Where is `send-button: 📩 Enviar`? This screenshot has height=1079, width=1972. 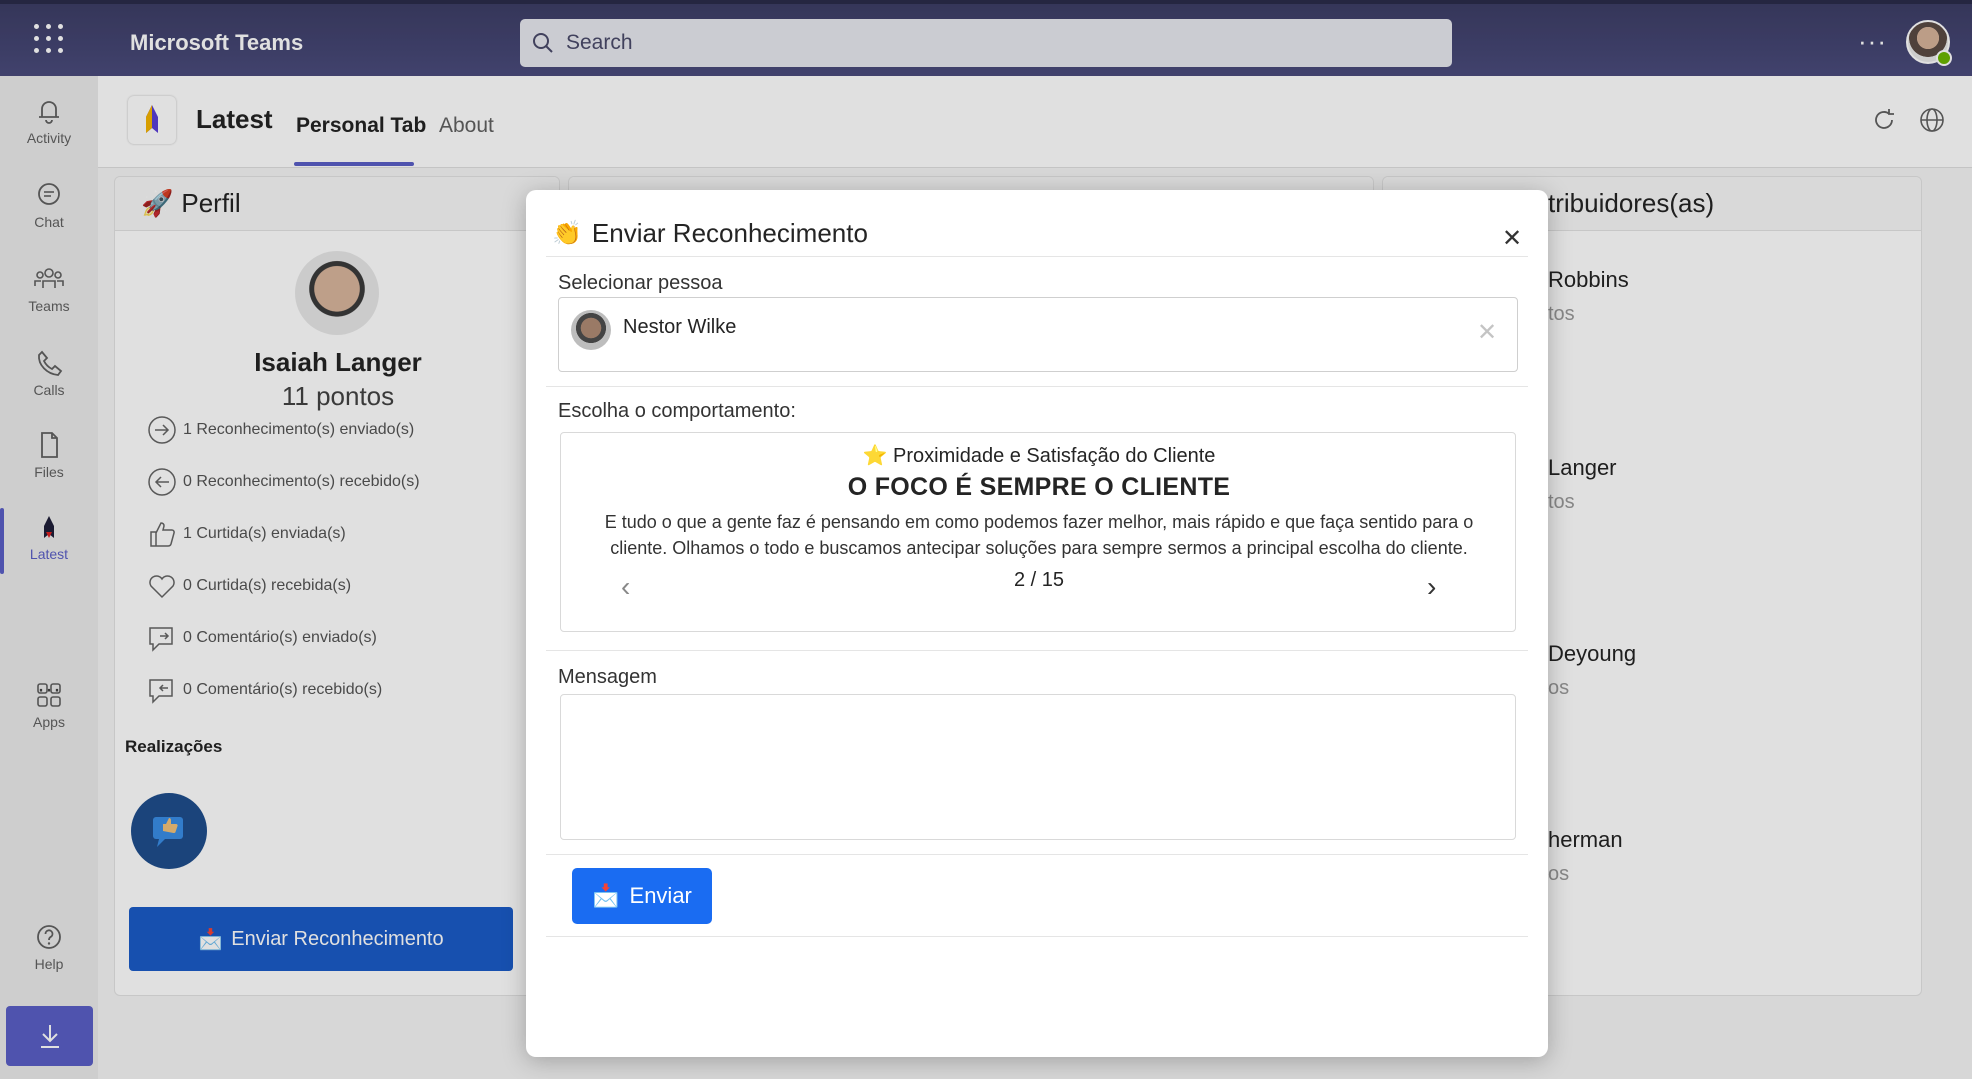
send-button: 📩 Enviar is located at coordinates (642, 896).